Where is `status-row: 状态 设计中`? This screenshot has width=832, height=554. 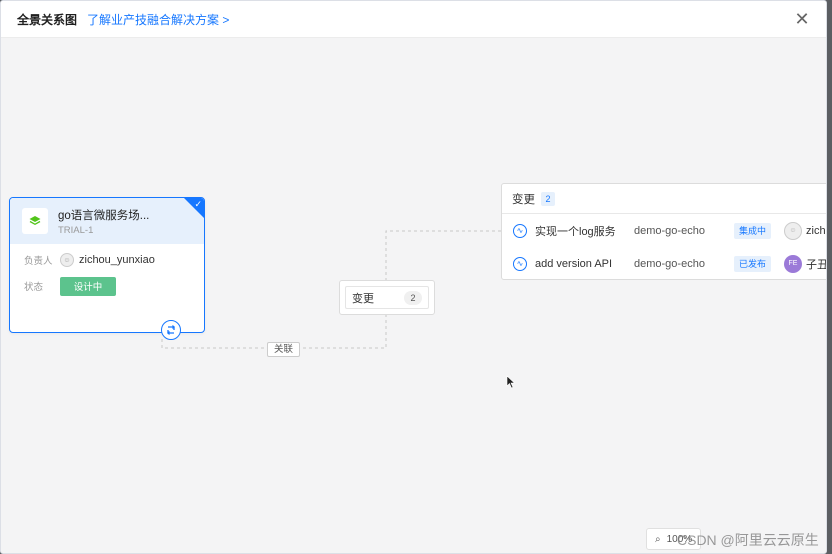 status-row: 状态 设计中 is located at coordinates (107, 286).